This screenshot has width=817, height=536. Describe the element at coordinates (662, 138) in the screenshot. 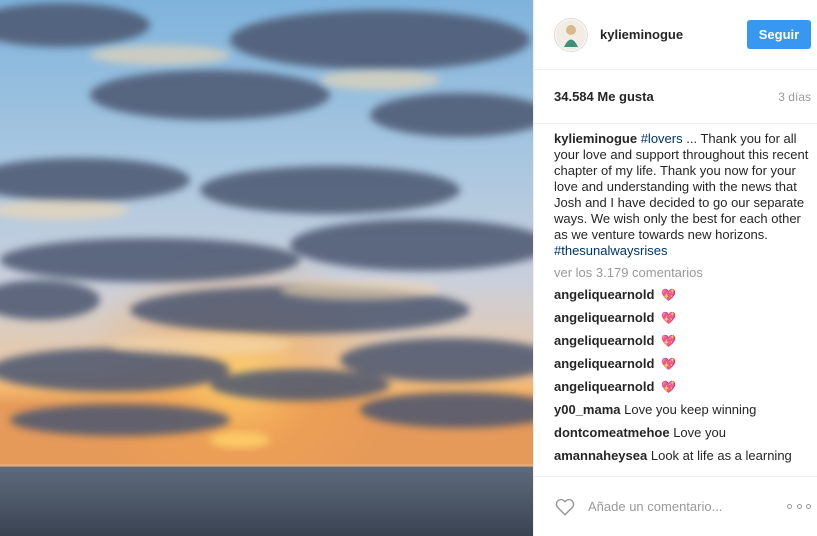

I see `hashtag-lovers: #lovers` at that location.